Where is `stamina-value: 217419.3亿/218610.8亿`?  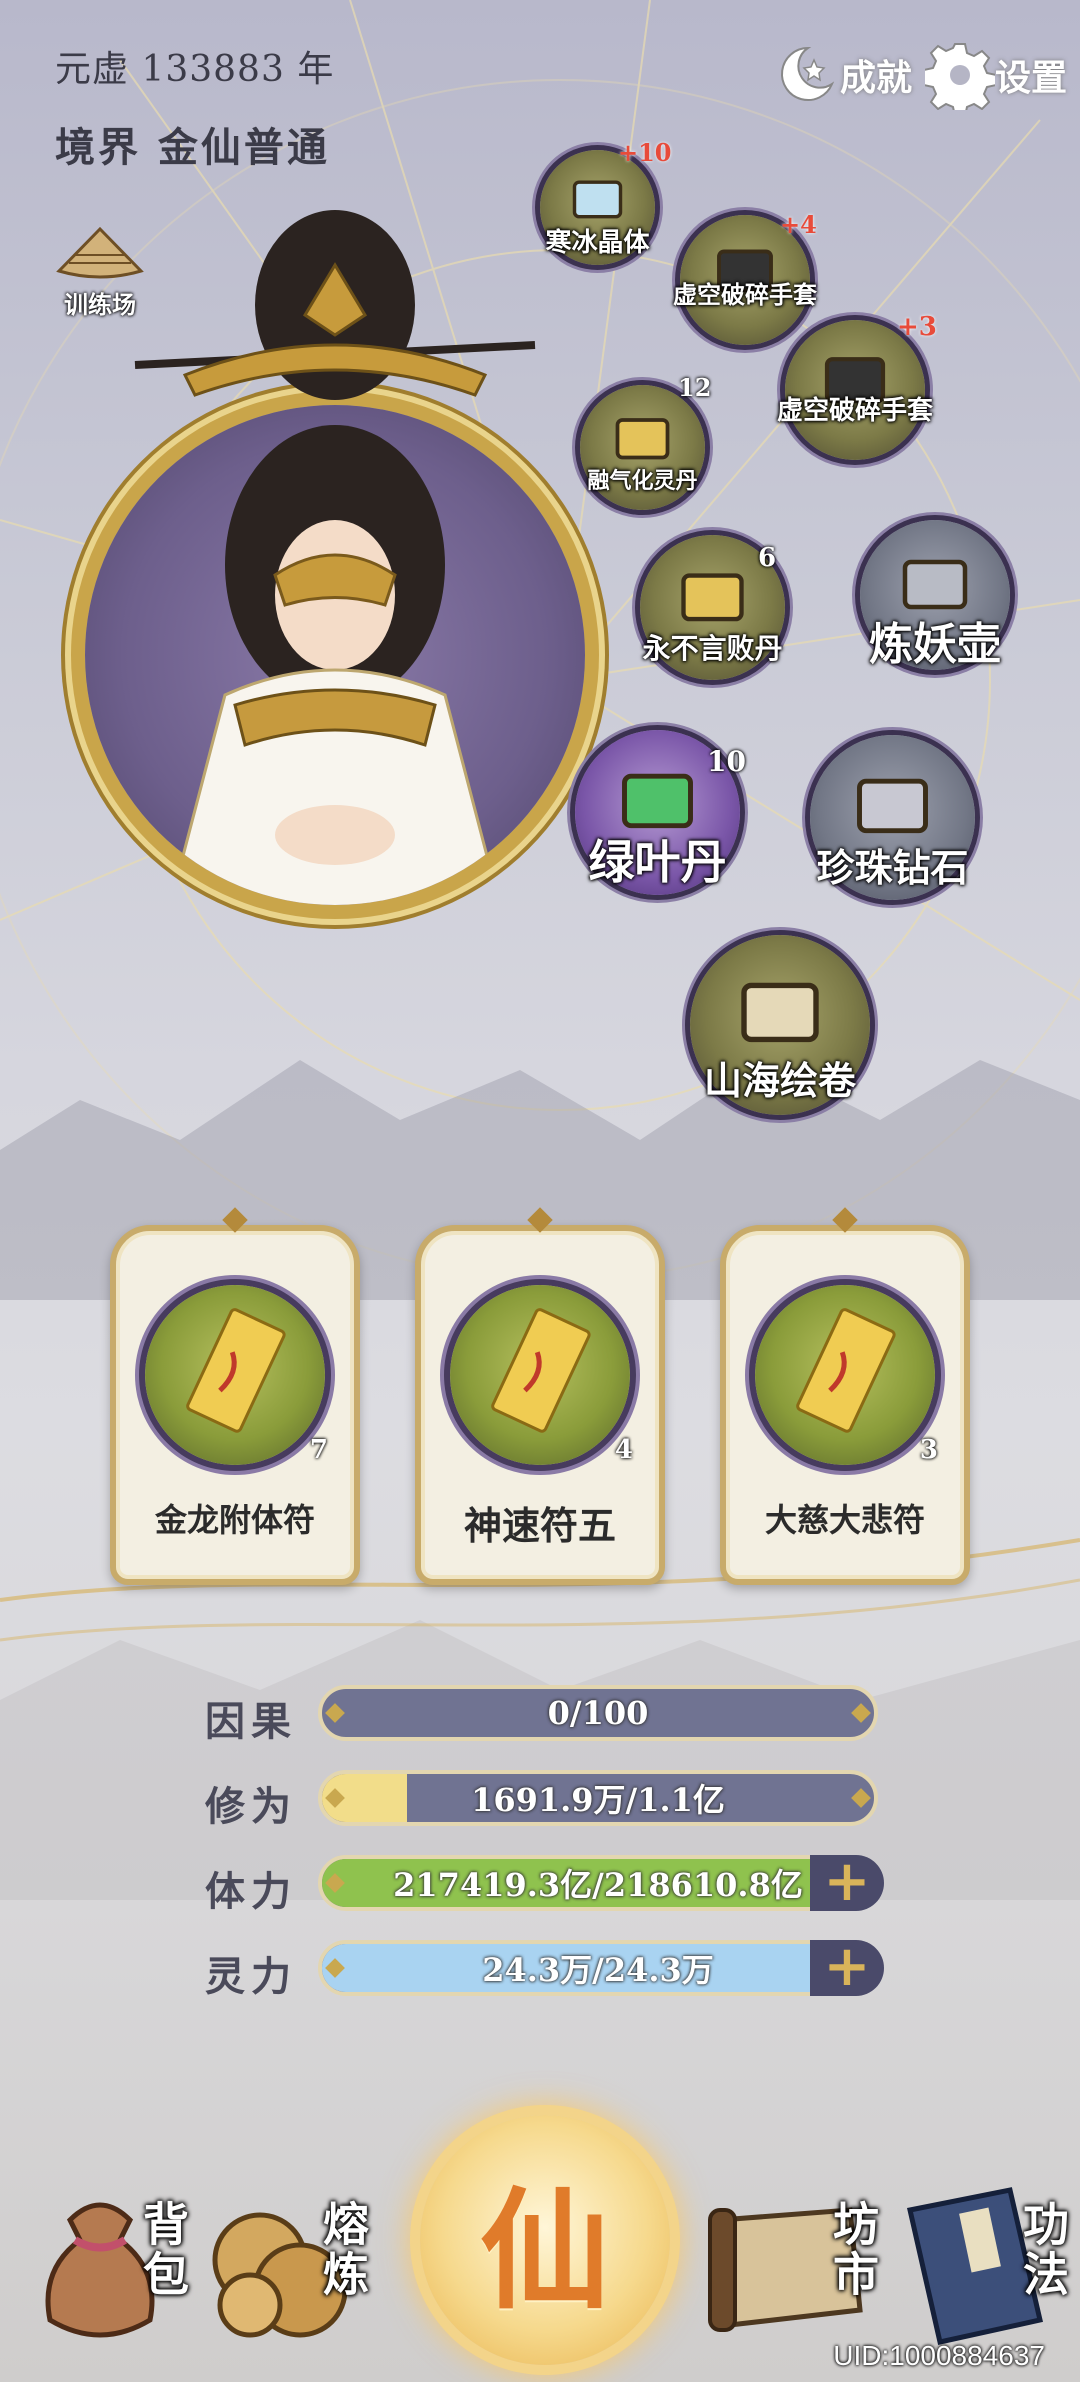
stamina-value: 217419.3亿/218610.8亿 is located at coordinates (598, 1885).